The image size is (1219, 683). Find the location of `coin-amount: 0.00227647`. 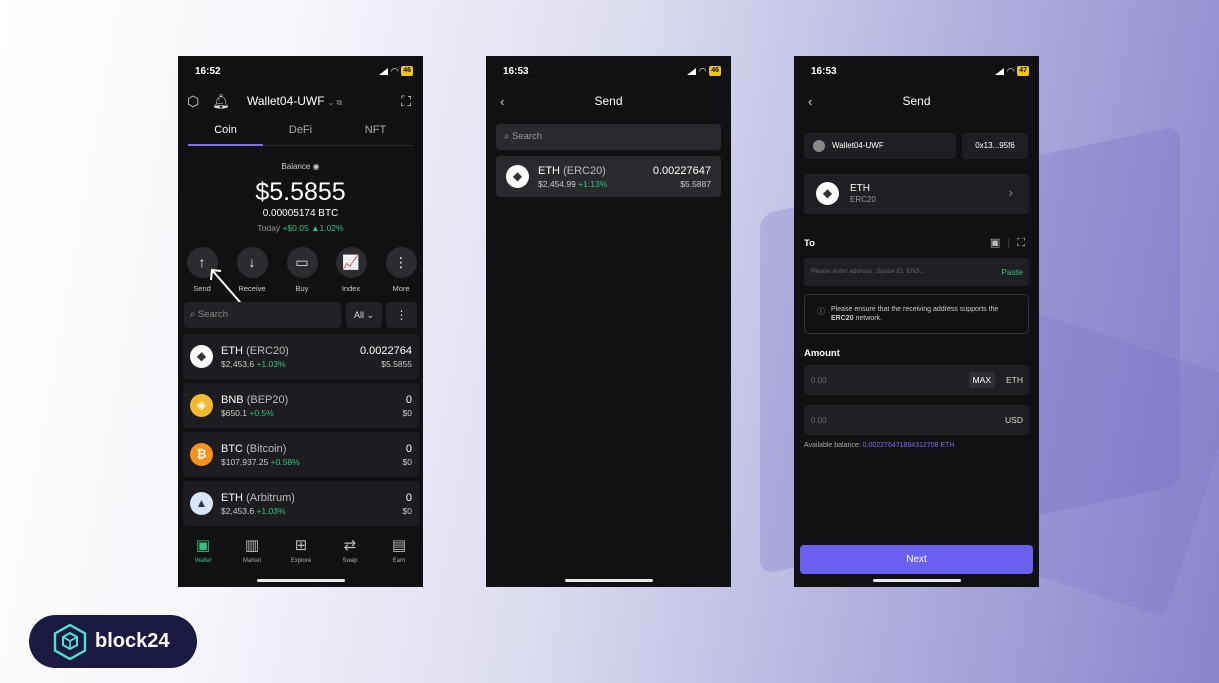

coin-amount: 0.00227647 is located at coordinates (681, 171).